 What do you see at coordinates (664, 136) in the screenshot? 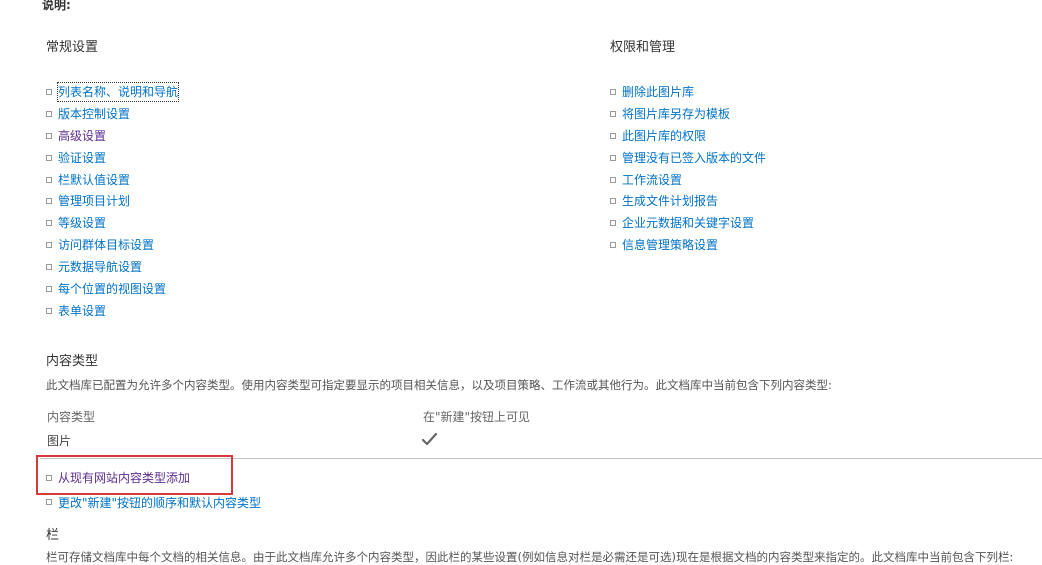
I see `link-library-permissions: 此图片库的权限` at bounding box center [664, 136].